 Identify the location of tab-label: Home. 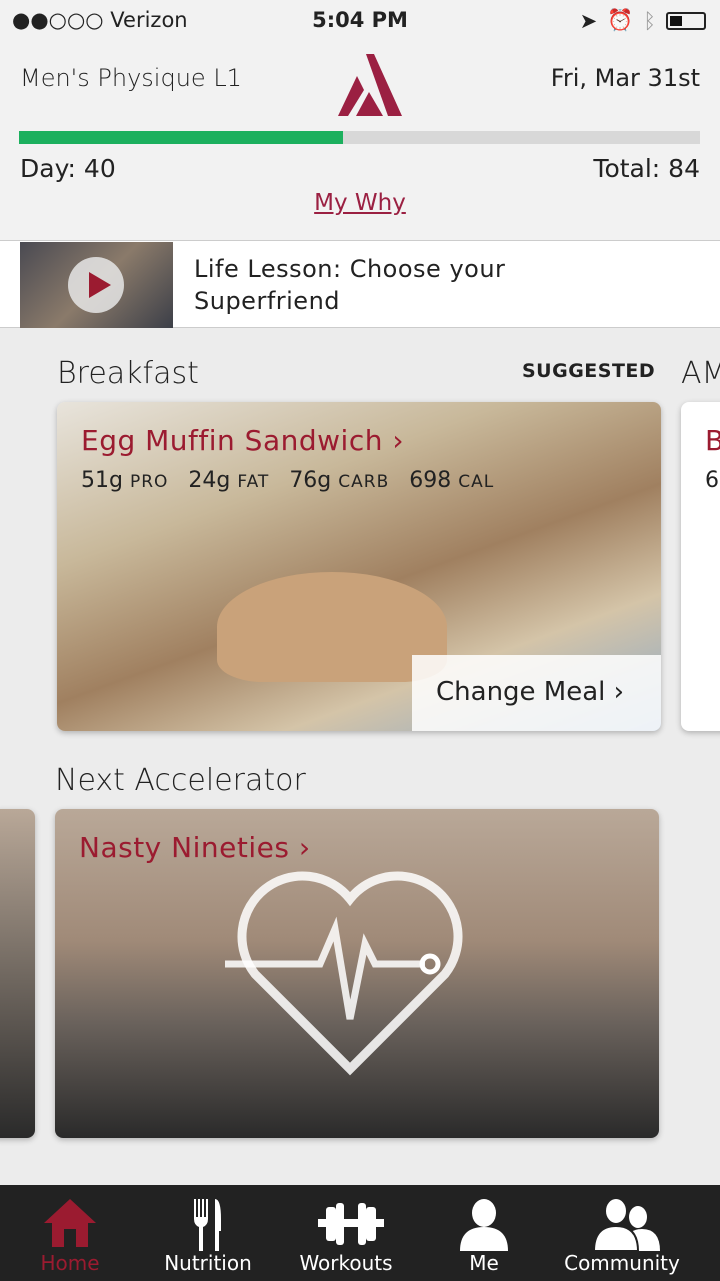
(70, 1263).